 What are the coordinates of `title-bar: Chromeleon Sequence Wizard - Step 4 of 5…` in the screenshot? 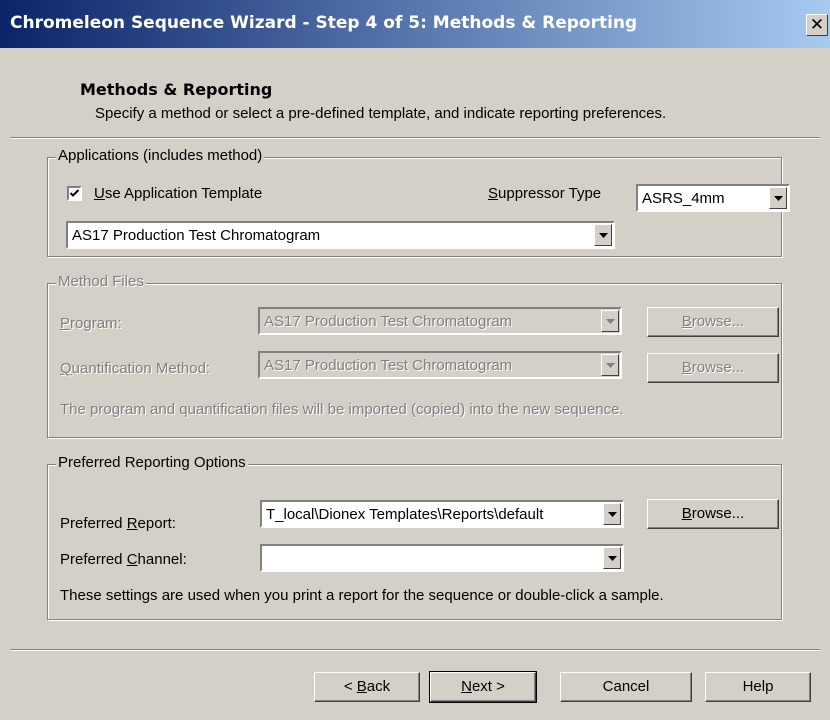 It's located at (415, 24).